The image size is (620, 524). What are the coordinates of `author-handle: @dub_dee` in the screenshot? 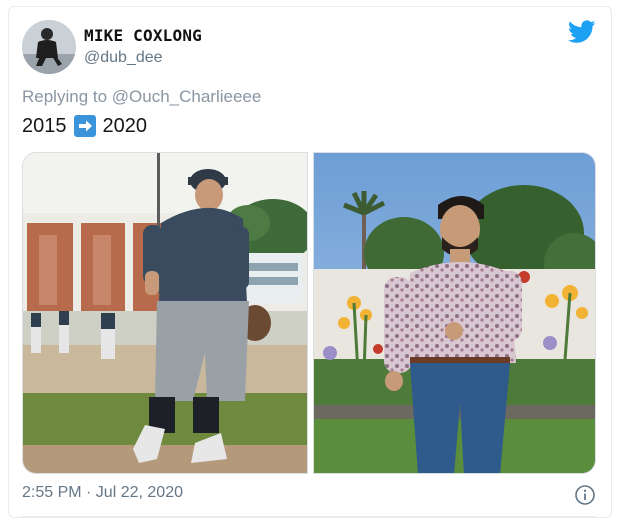 It's located at (123, 58).